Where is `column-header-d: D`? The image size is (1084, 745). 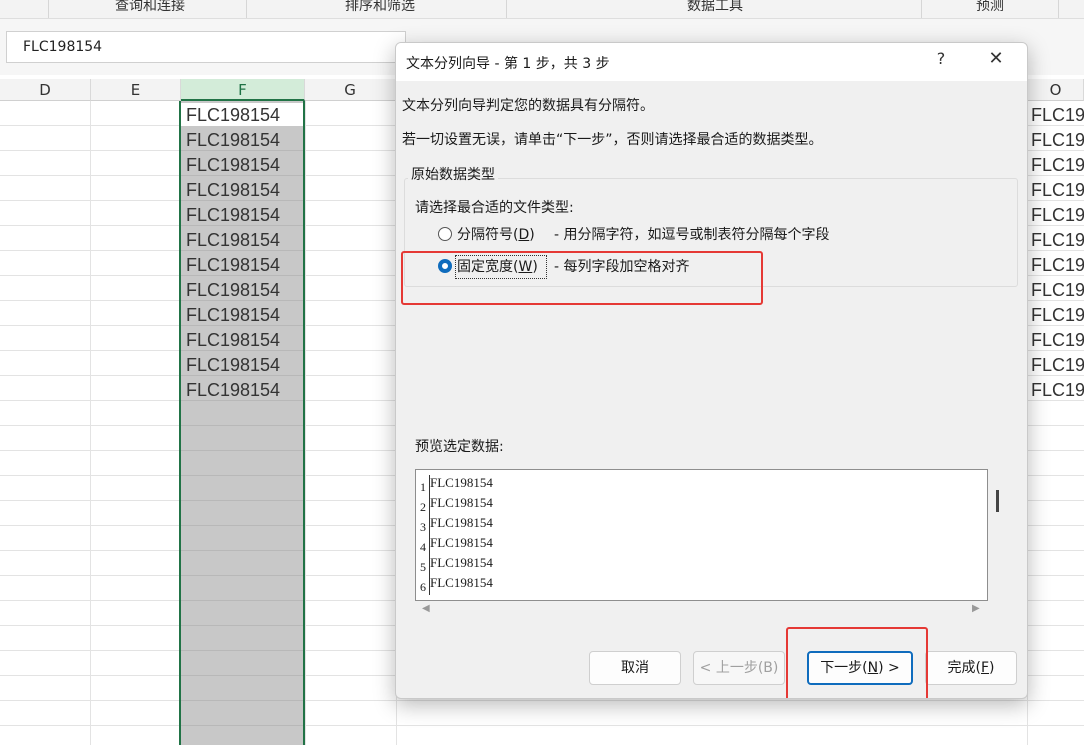 column-header-d: D is located at coordinates (45, 90).